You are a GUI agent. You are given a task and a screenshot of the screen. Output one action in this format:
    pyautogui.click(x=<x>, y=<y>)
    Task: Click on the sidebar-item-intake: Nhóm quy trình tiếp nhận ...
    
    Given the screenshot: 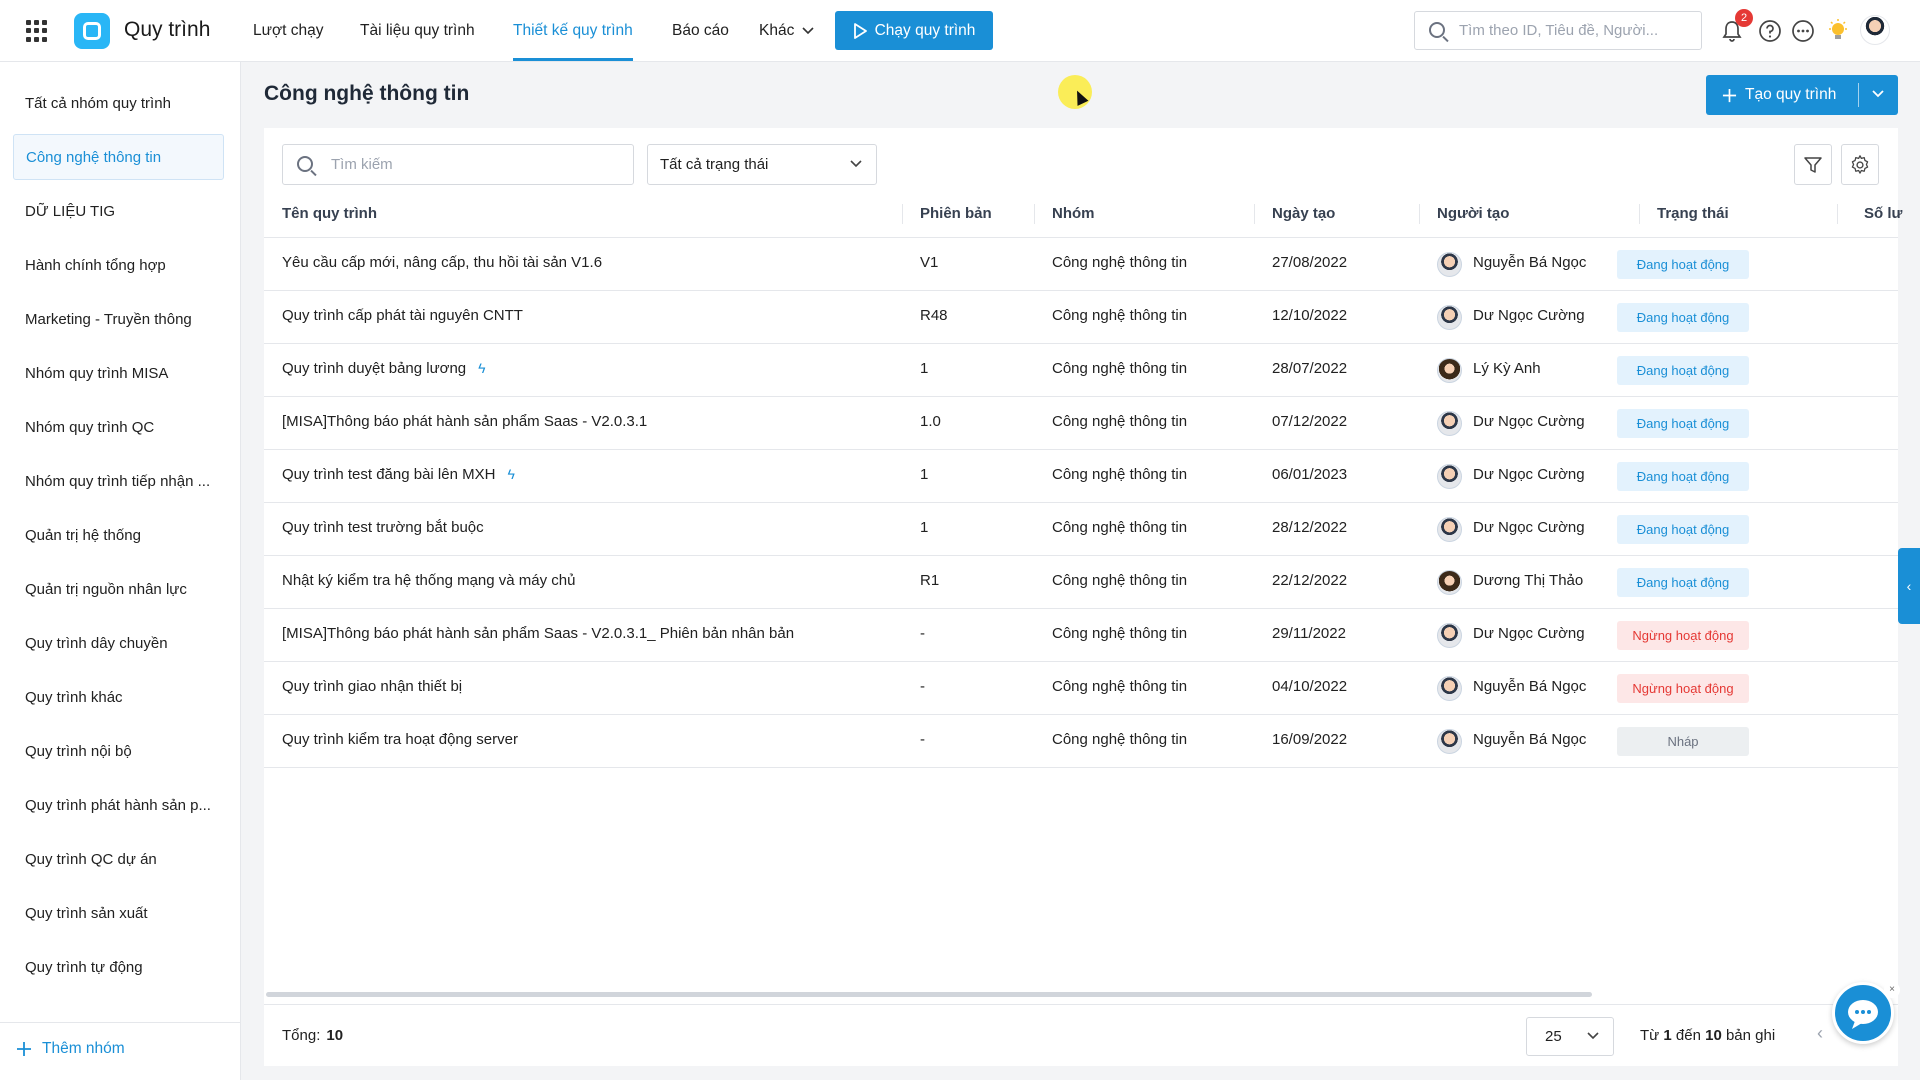 What is the action you would take?
    pyautogui.click(x=118, y=481)
    